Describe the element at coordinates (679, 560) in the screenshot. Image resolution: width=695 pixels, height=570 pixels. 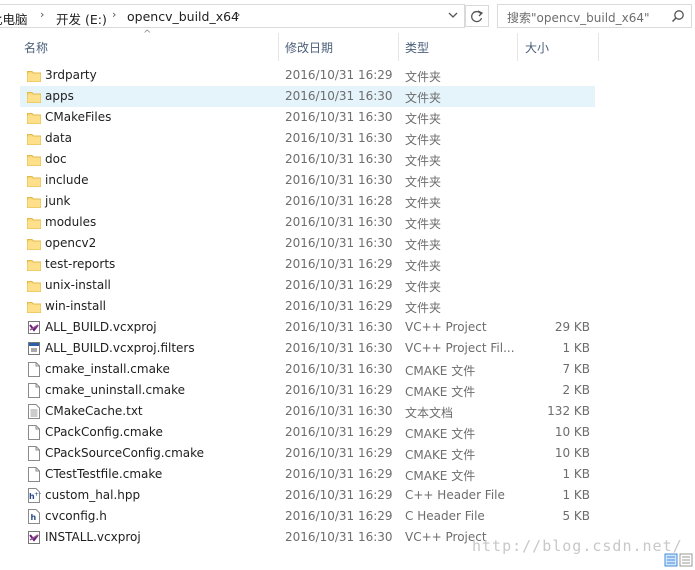
I see `view-toggle` at that location.